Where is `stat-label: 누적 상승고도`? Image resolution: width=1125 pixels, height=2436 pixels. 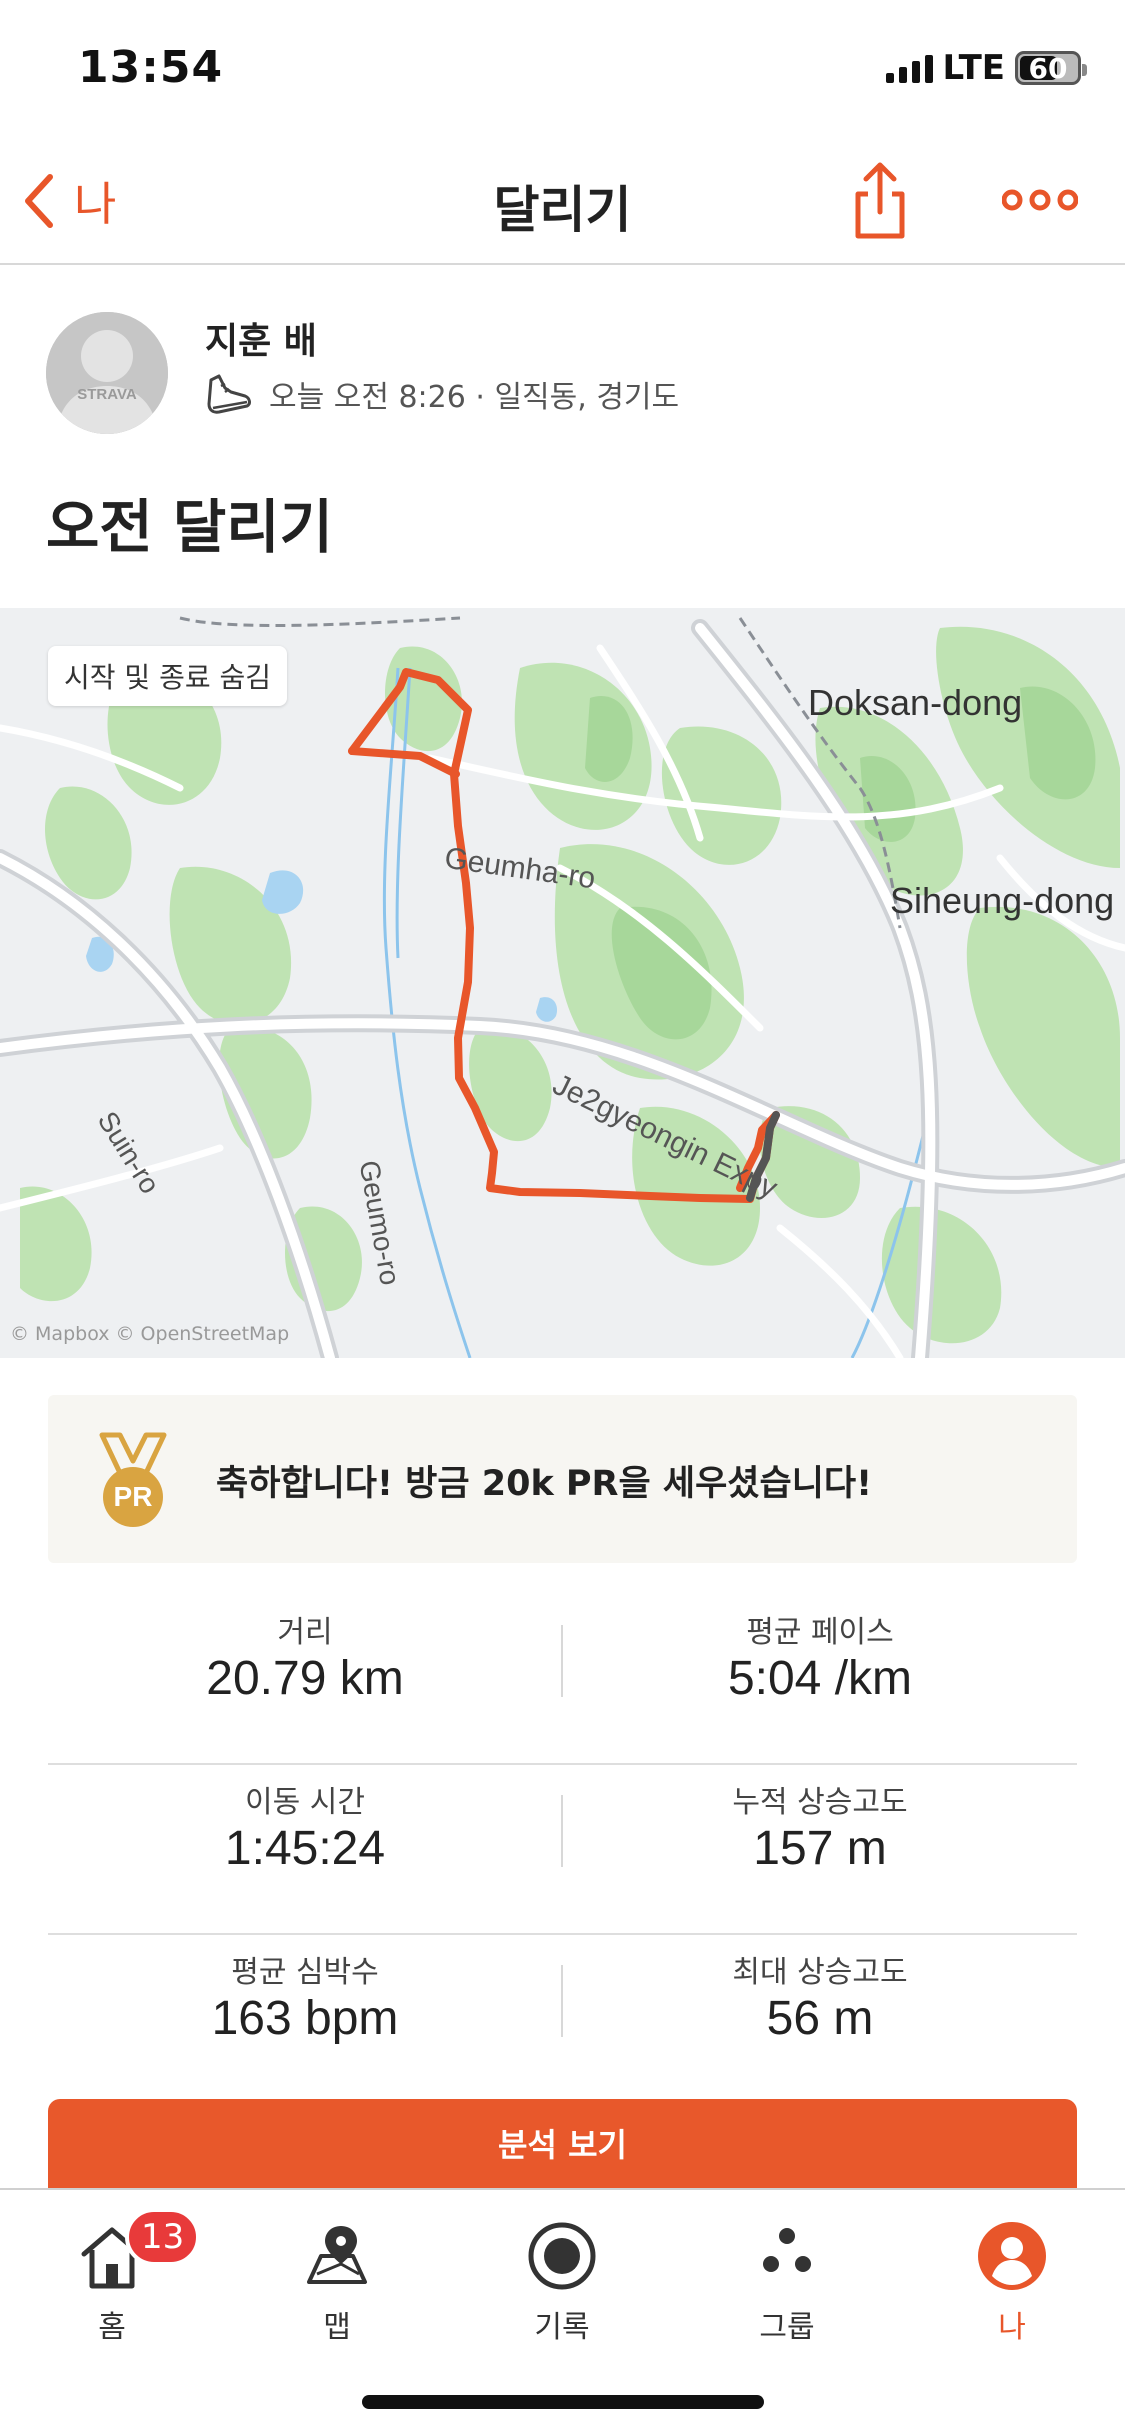 stat-label: 누적 상승고도 is located at coordinates (820, 1802).